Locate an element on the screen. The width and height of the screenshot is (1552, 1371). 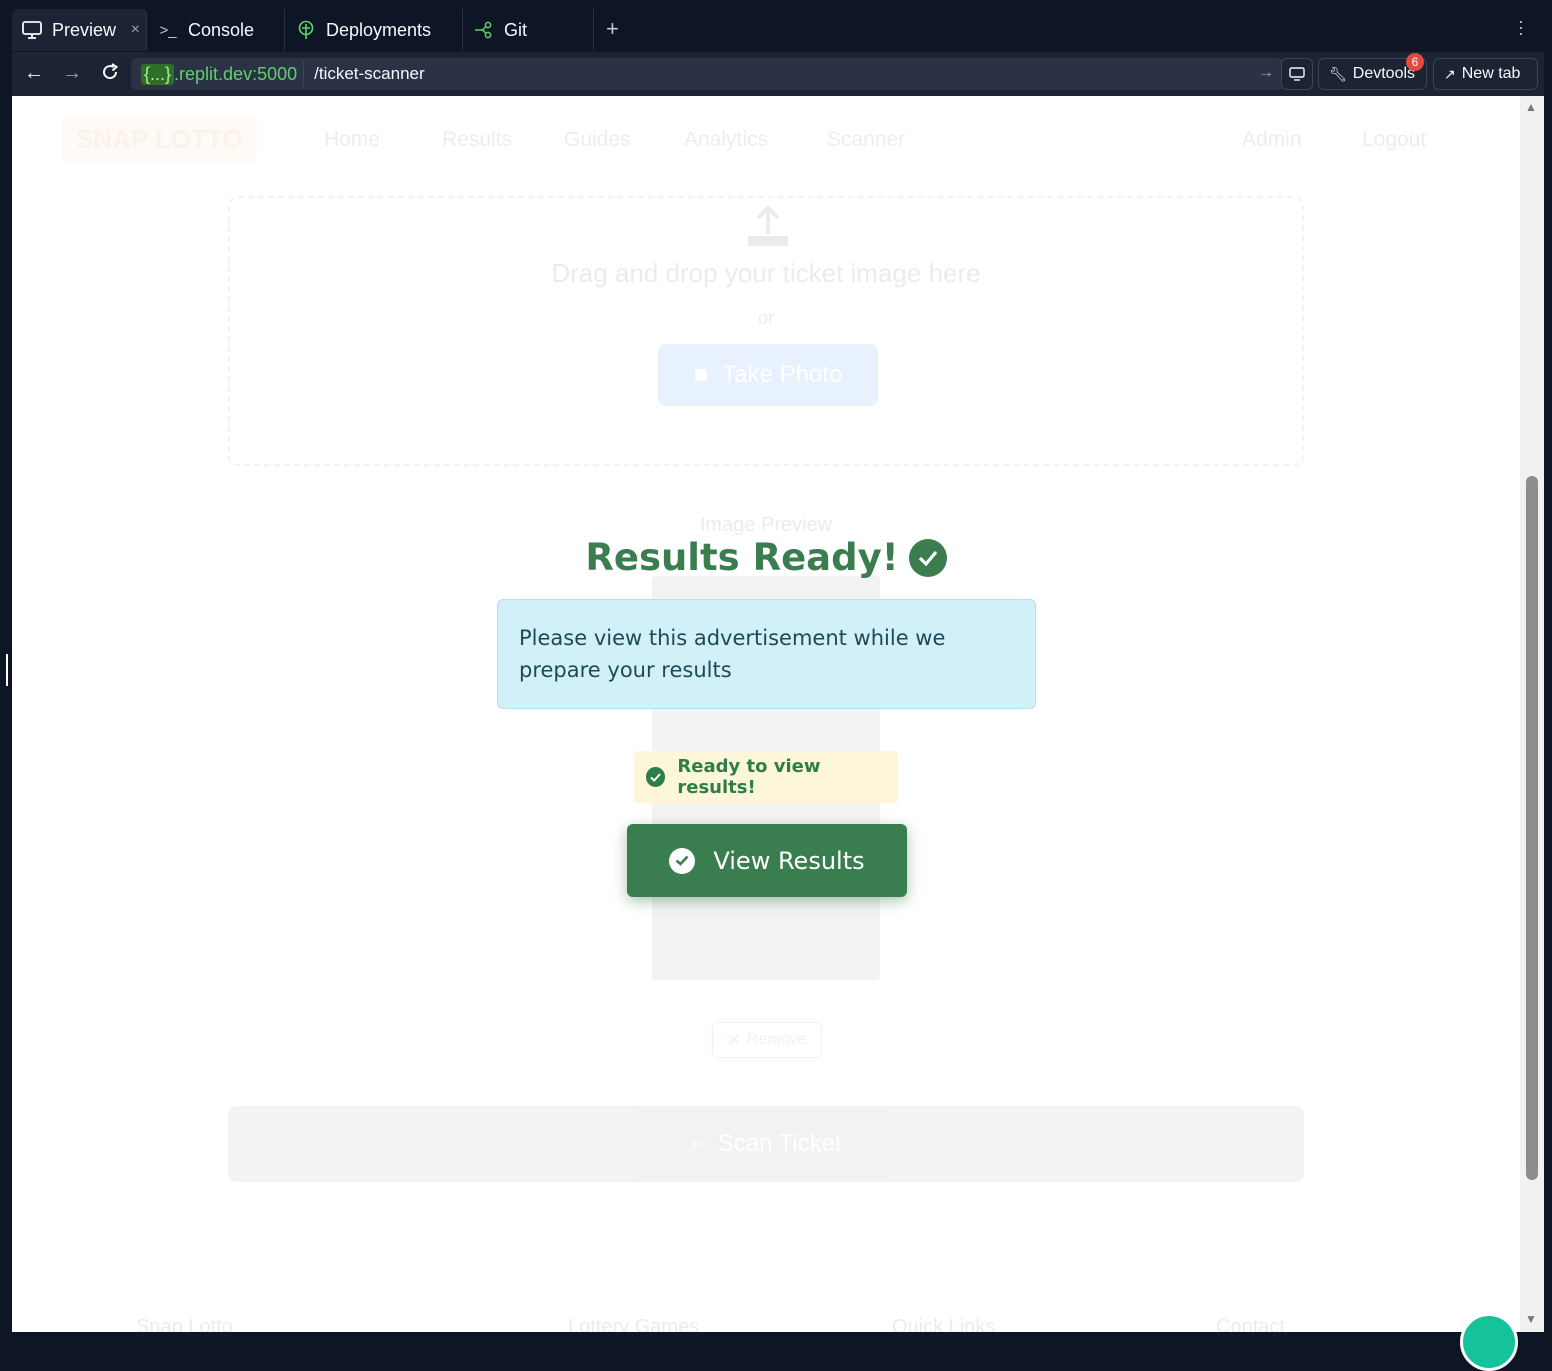
nav-scanner: Scanner is located at coordinates (866, 140).